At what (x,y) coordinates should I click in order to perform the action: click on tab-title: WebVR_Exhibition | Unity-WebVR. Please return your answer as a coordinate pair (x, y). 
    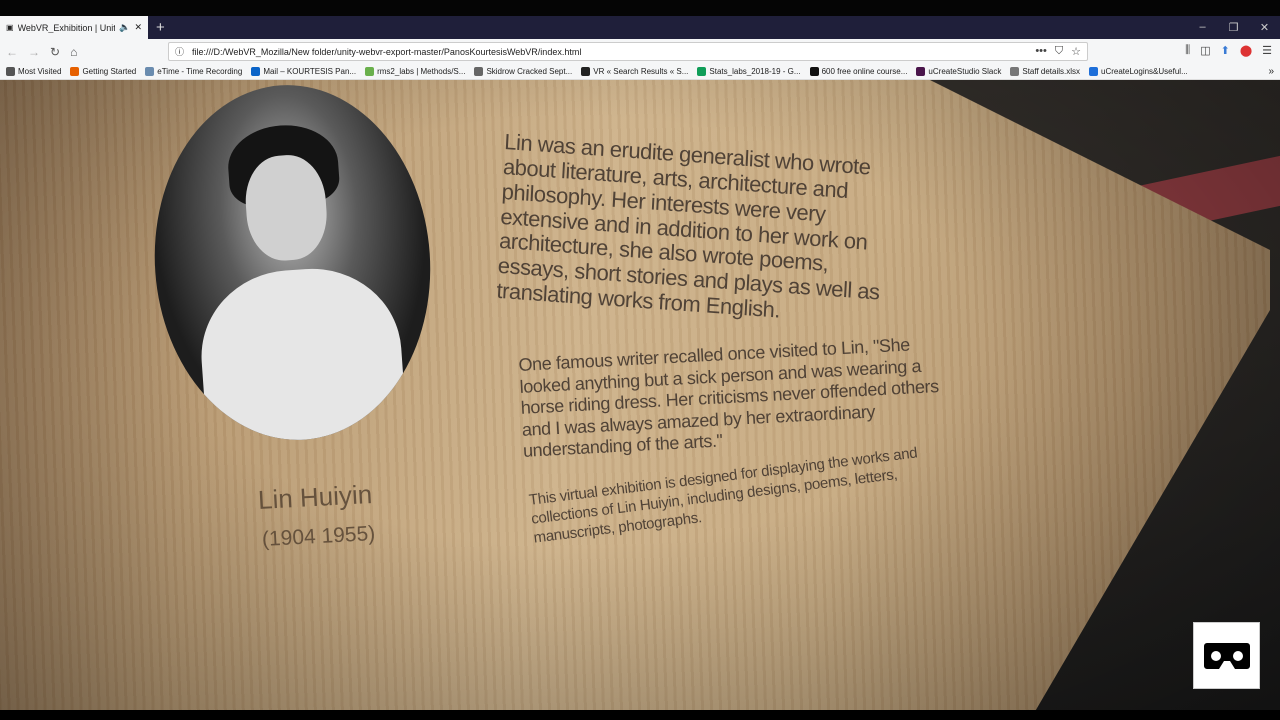
    Looking at the image, I should click on (66, 27).